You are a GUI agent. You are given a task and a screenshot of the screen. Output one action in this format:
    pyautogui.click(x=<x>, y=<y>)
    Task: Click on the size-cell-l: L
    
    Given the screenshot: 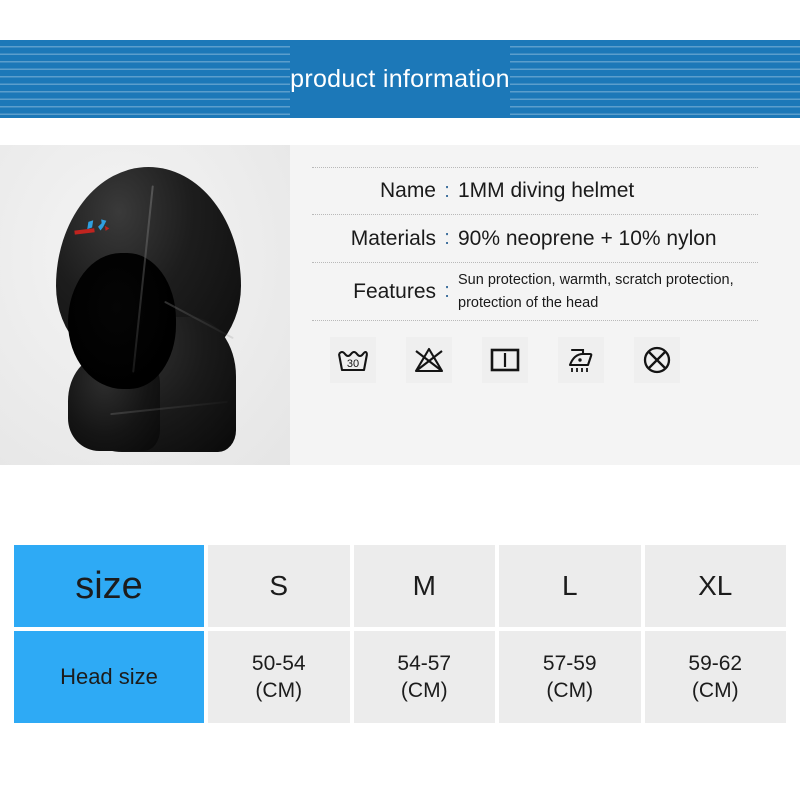 What is the action you would take?
    pyautogui.click(x=570, y=586)
    